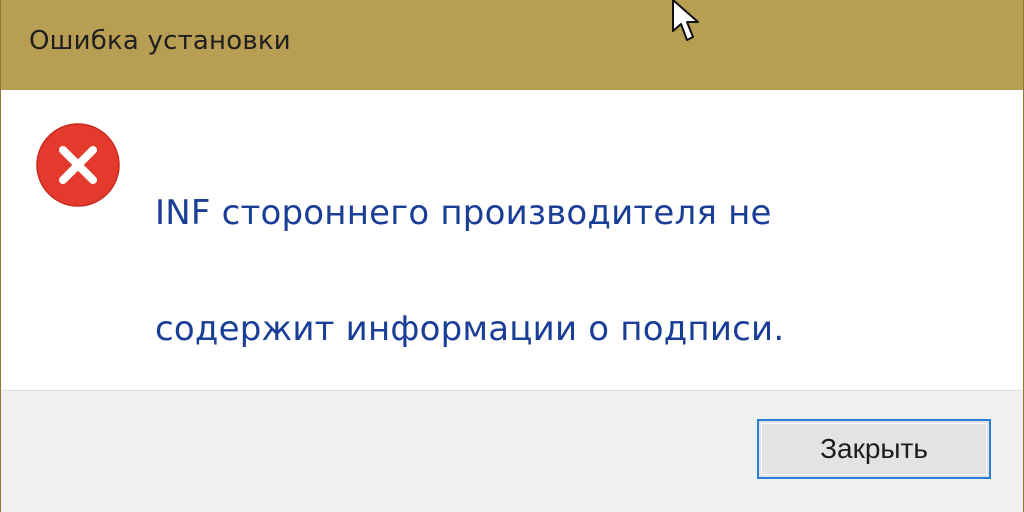 The width and height of the screenshot is (1024, 512). I want to click on mouse-cursor-icon, so click(685, 20).